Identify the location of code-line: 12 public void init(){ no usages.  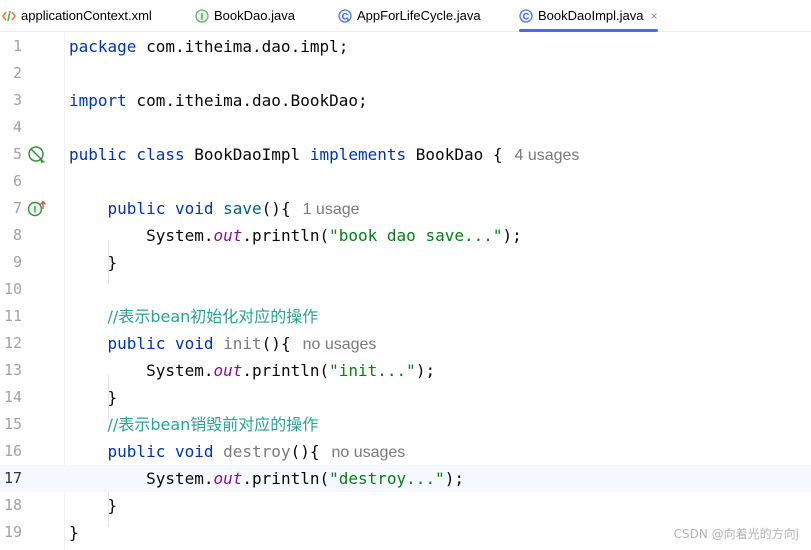
(405, 343).